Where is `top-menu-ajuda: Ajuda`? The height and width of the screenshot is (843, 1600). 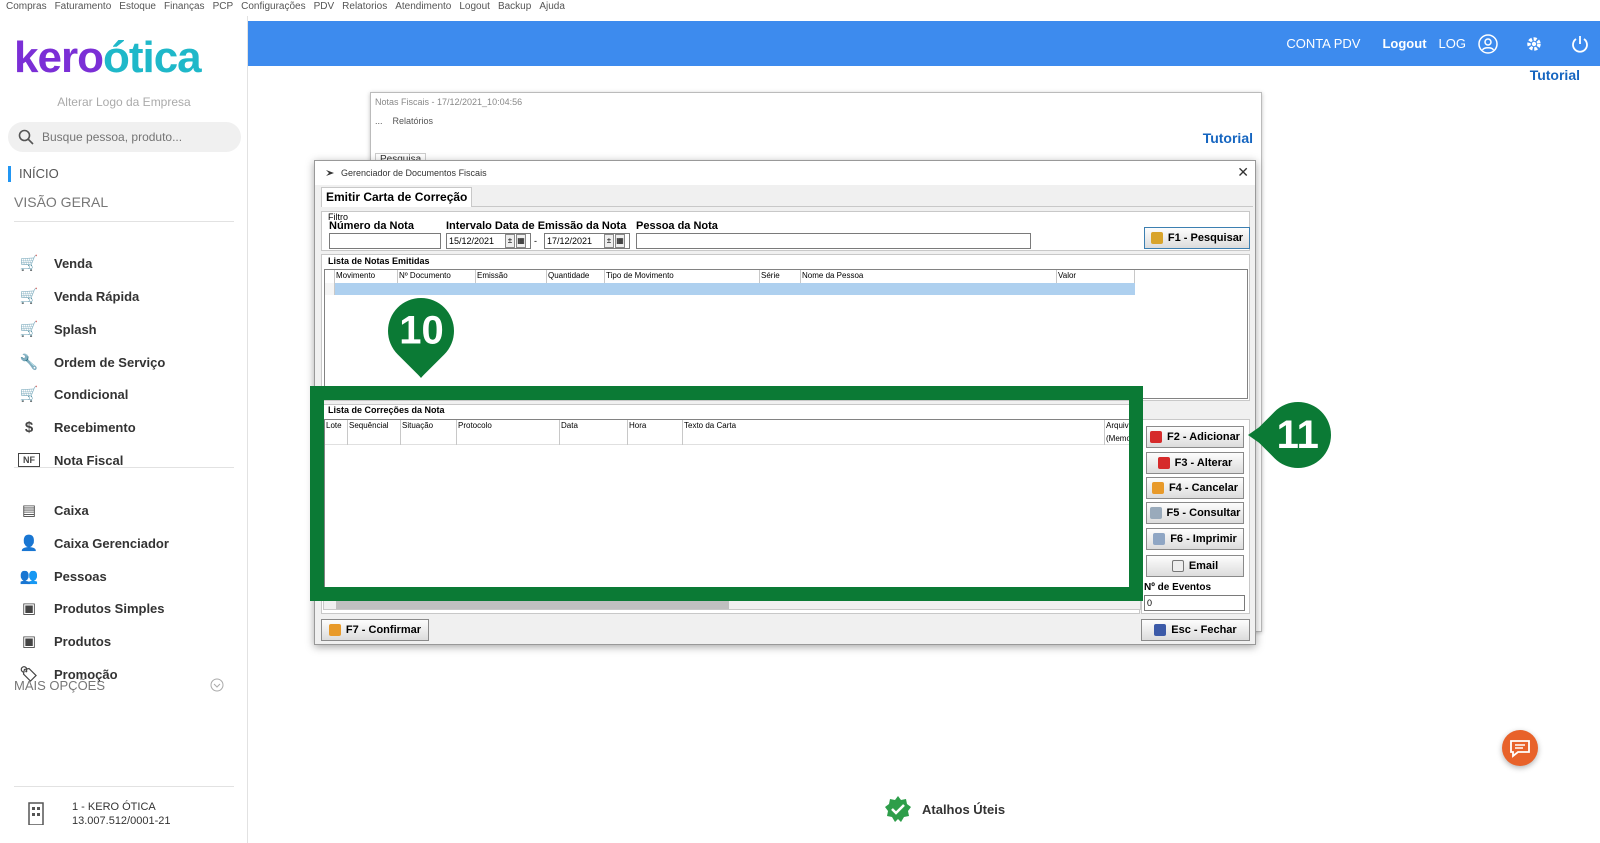
top-menu-ajuda: Ajuda is located at coordinates (552, 8).